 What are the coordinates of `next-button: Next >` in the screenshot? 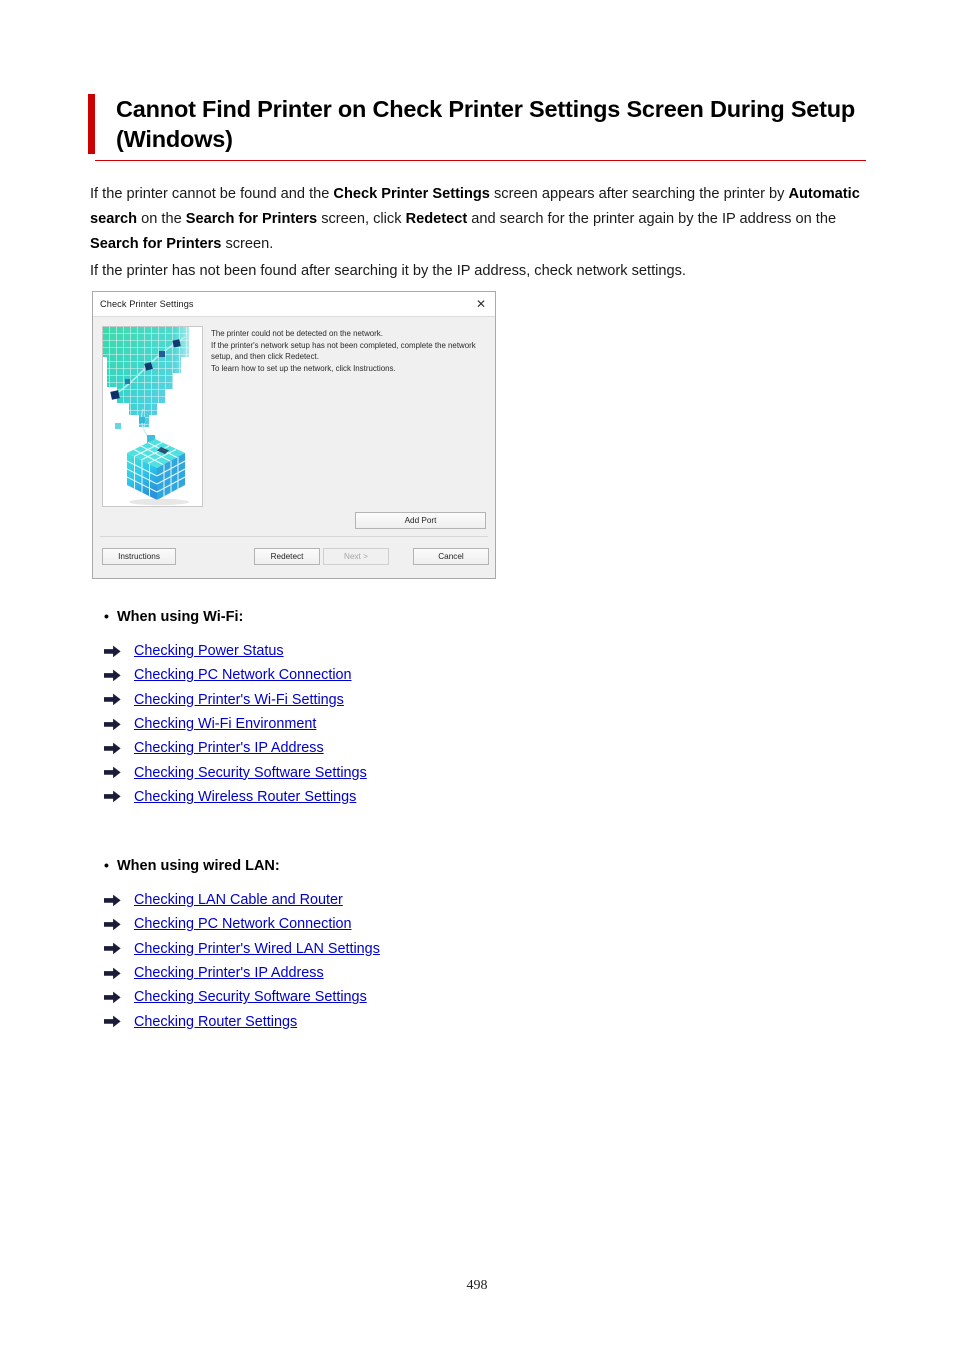 It's located at (356, 556).